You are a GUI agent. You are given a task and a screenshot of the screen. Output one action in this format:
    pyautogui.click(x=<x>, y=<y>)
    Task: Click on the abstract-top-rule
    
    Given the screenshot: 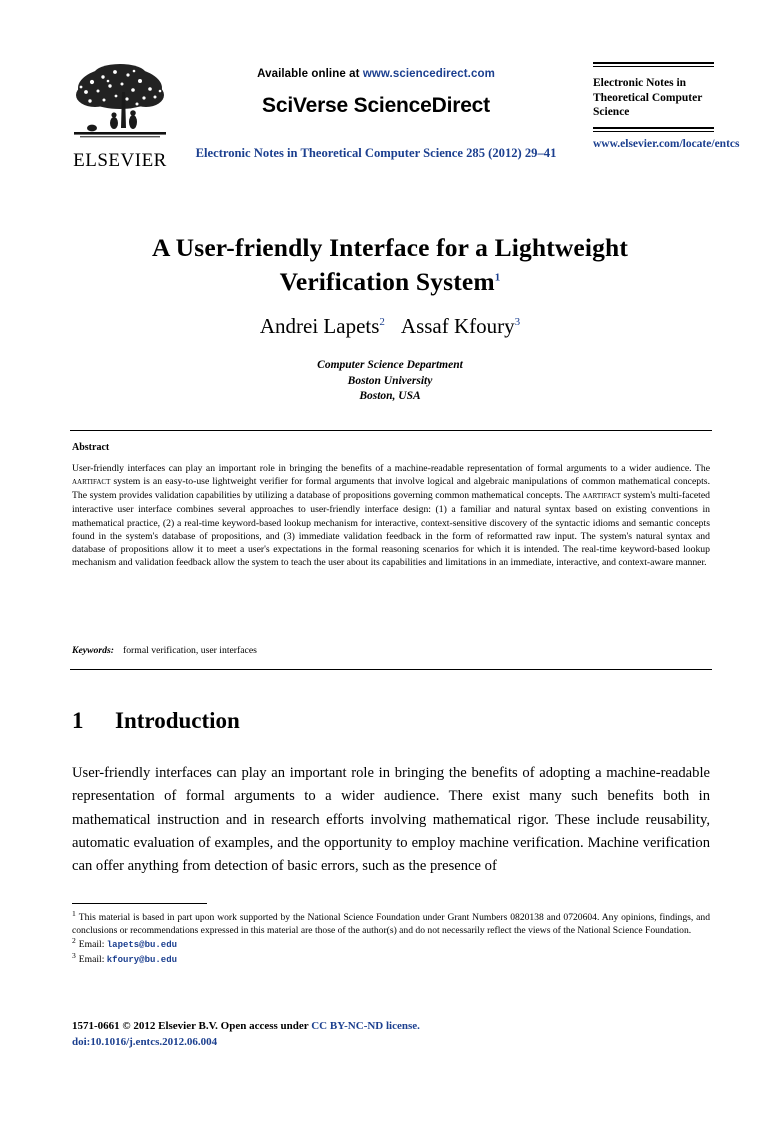 What is the action you would take?
    pyautogui.click(x=391, y=430)
    